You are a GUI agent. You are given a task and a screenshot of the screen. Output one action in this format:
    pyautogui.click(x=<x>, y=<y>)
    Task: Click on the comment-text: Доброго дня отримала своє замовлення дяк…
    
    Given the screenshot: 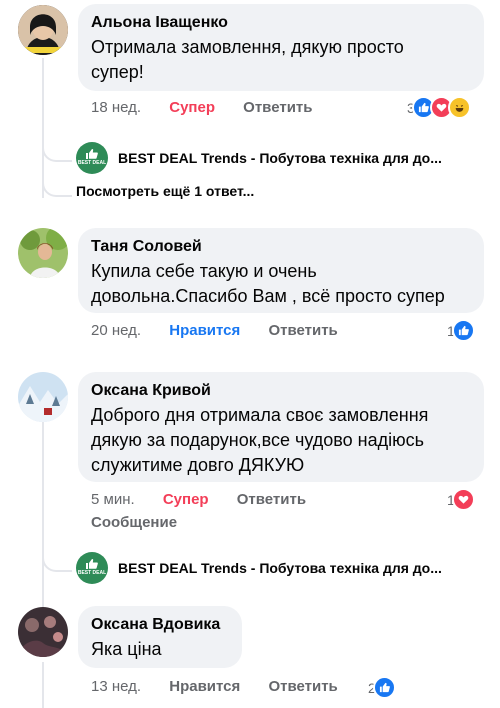 What is the action you would take?
    pyautogui.click(x=260, y=440)
    